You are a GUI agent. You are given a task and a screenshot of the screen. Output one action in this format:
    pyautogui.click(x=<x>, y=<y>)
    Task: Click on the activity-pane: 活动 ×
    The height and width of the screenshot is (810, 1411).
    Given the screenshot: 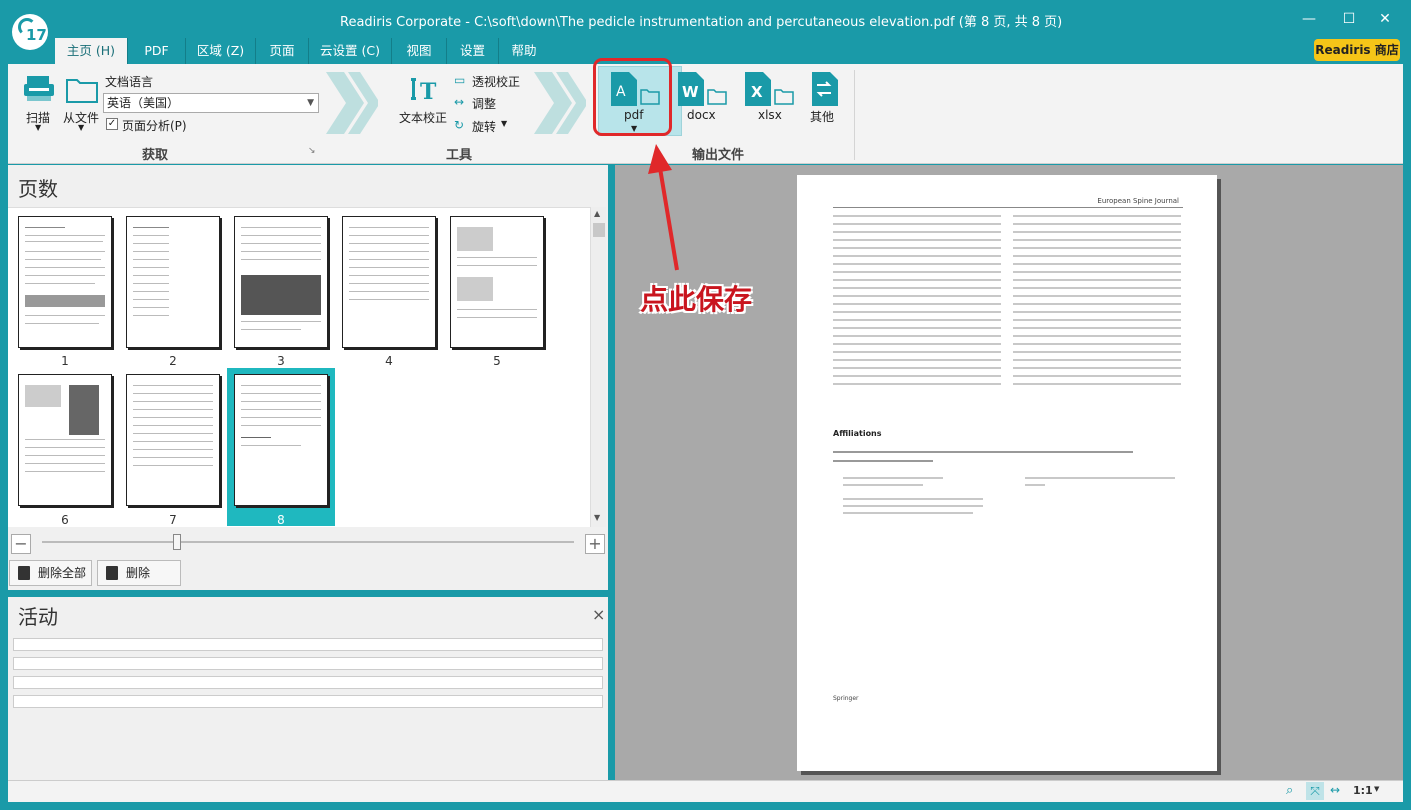 What is the action you would take?
    pyautogui.click(x=308, y=688)
    